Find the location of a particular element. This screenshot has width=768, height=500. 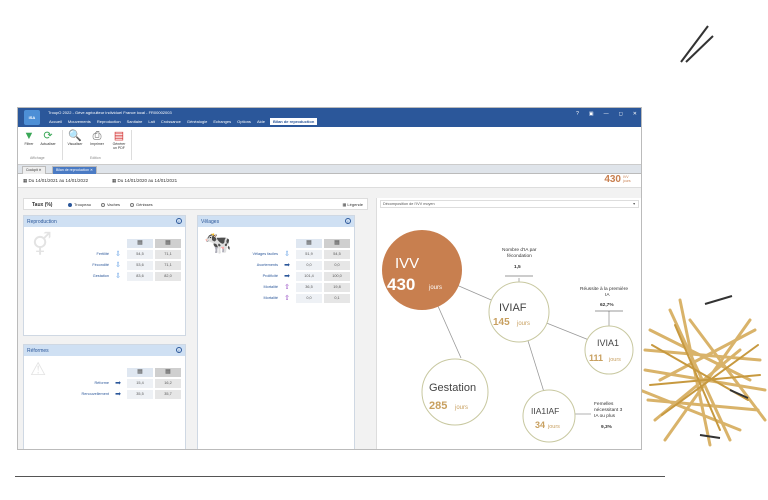

preview-button: 🔍 Visualiser is located at coordinates (75, 138).